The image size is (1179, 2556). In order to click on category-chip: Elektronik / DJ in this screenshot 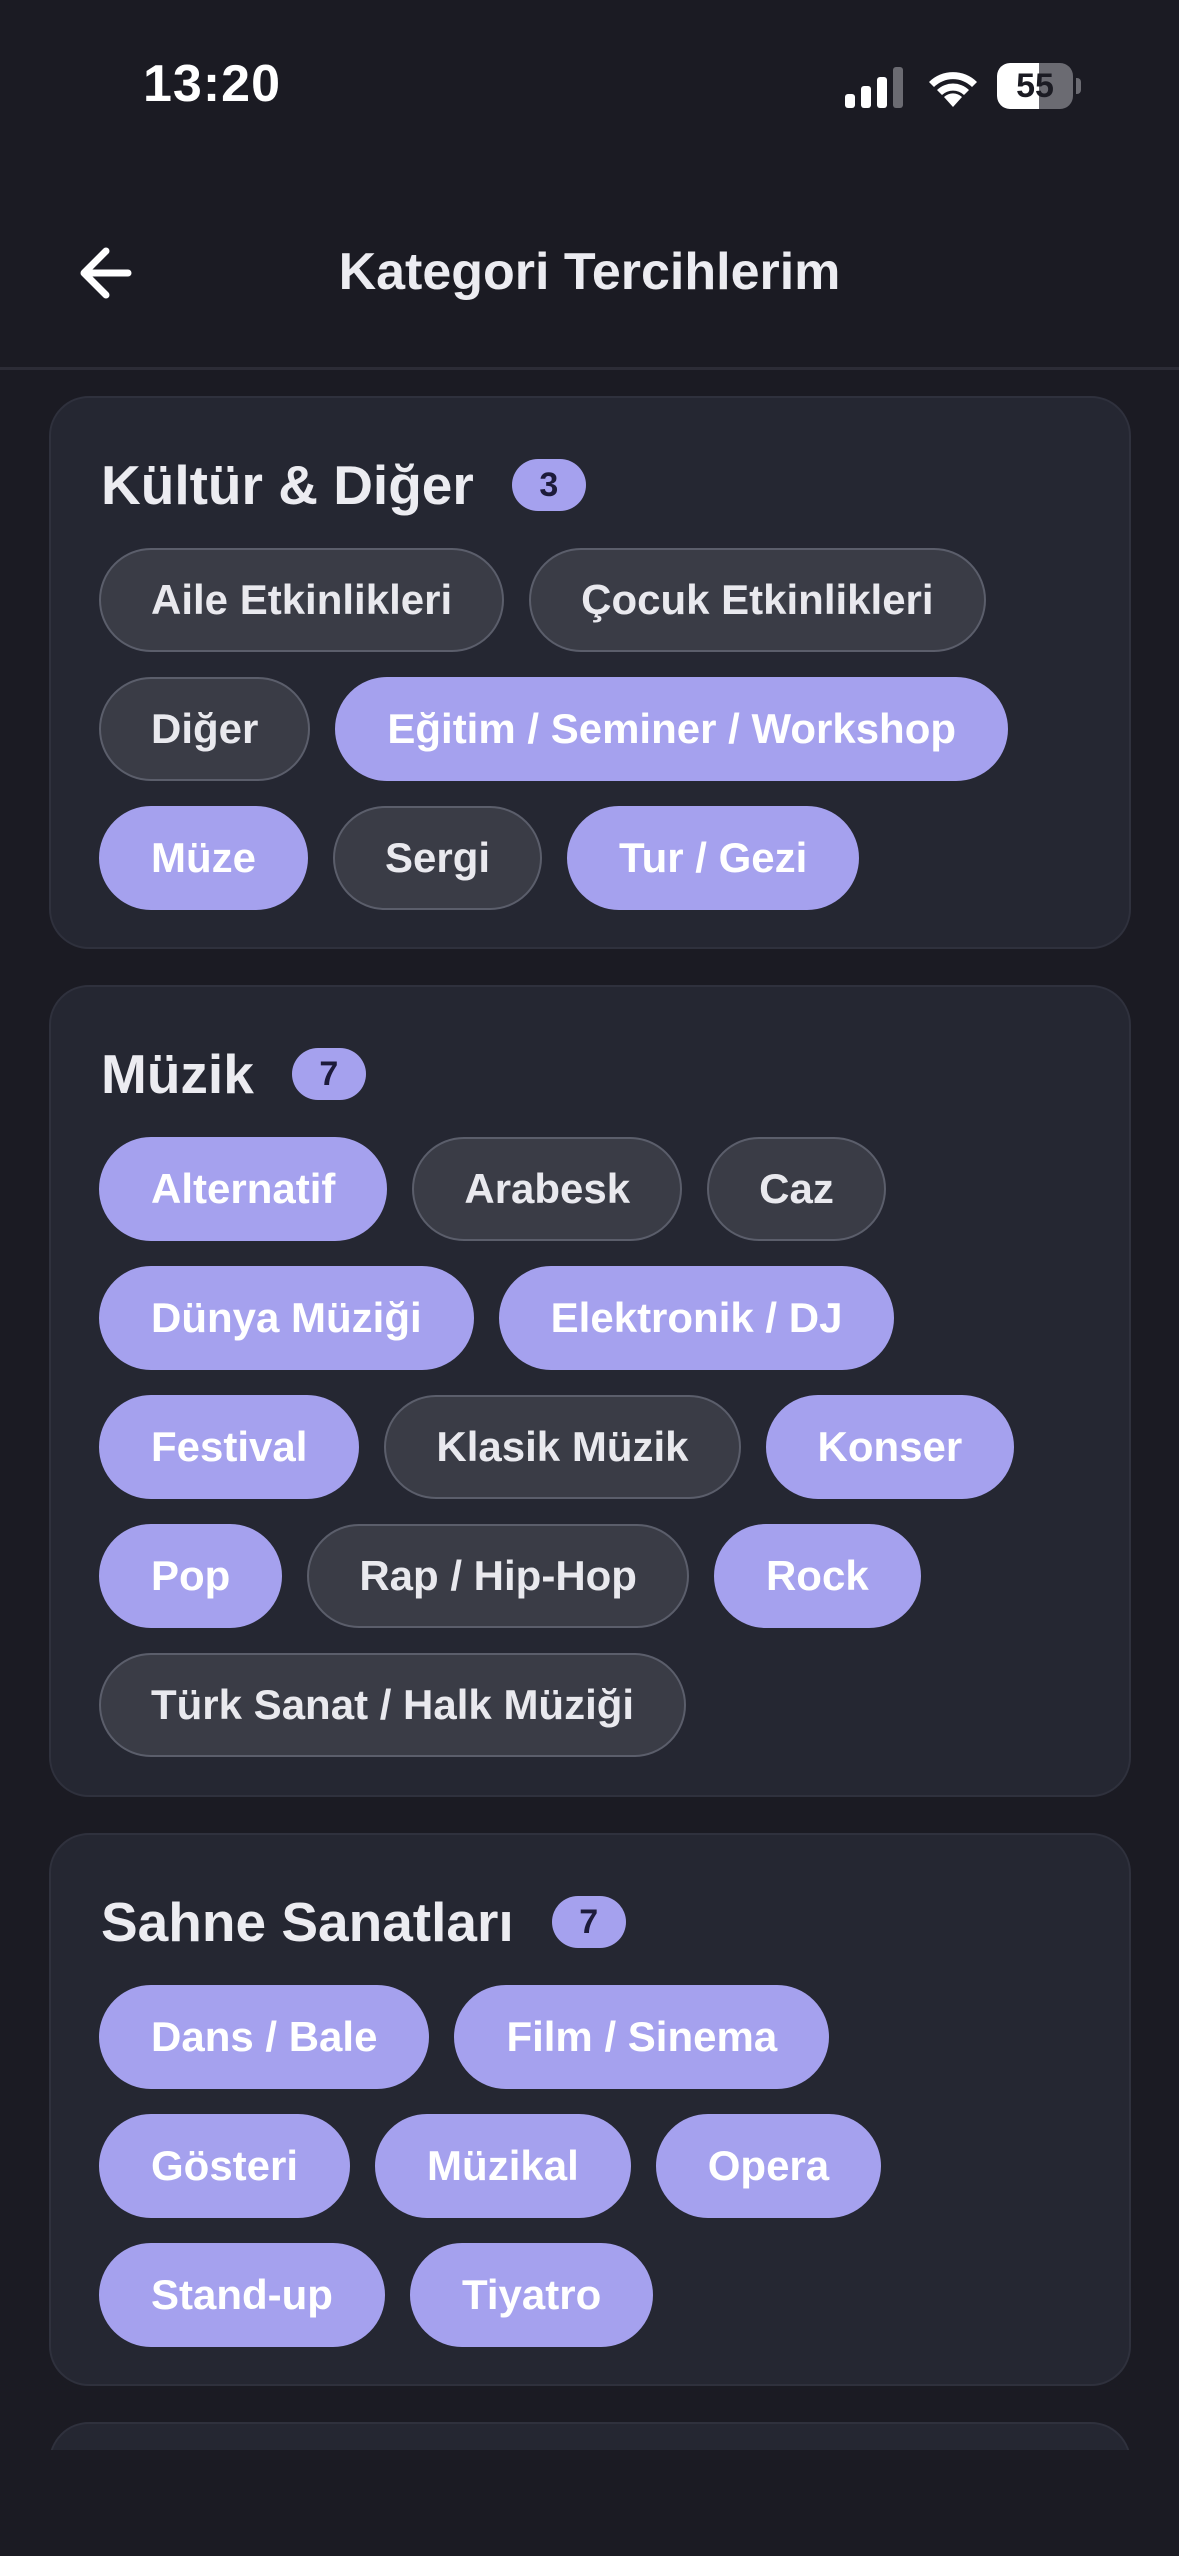, I will do `click(696, 1318)`.